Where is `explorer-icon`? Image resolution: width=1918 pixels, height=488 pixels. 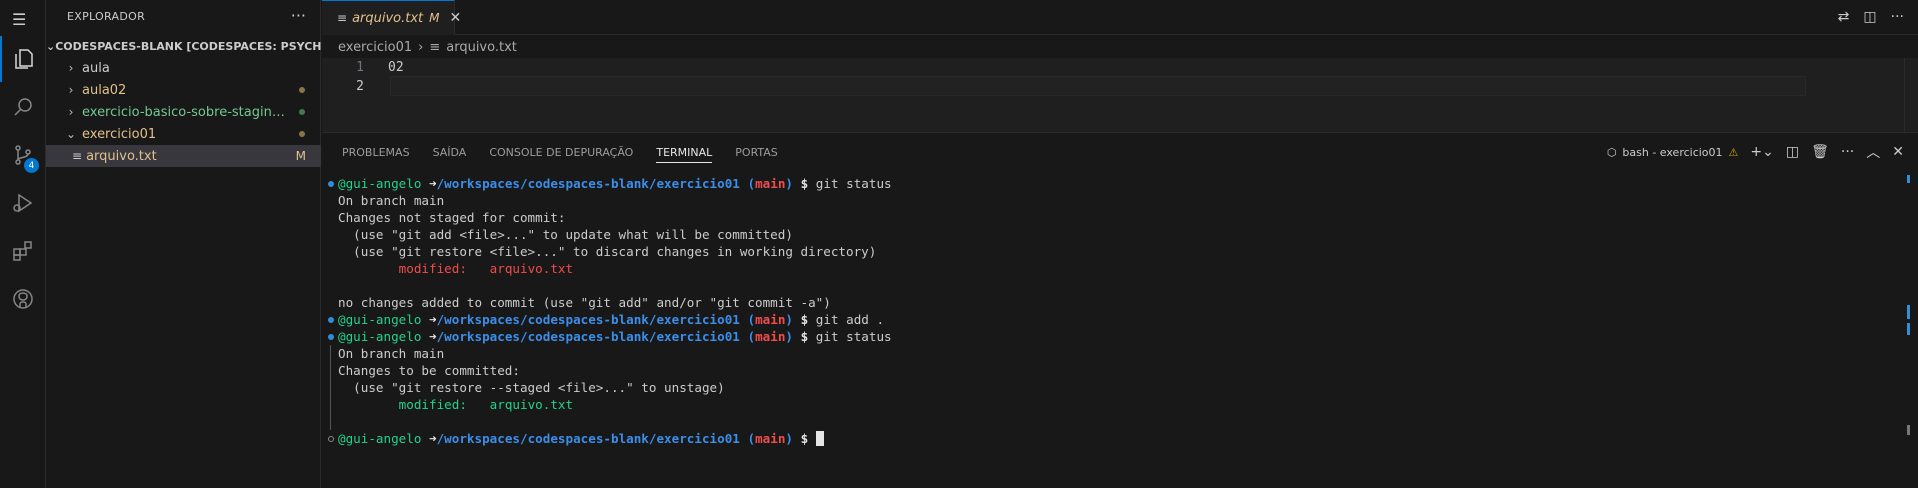 explorer-icon is located at coordinates (23, 59).